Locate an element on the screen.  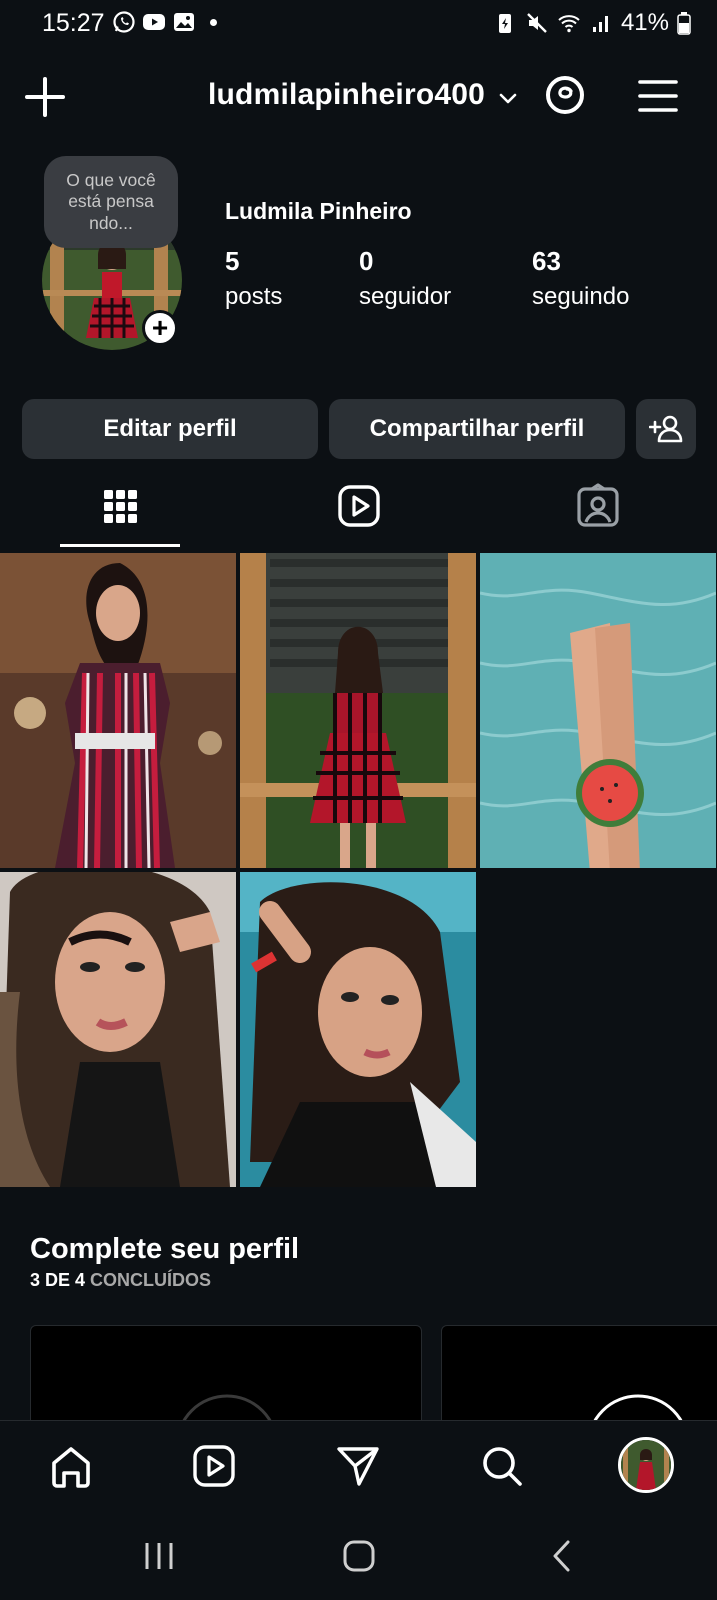
bottom-navigation is located at coordinates (358, 1465).